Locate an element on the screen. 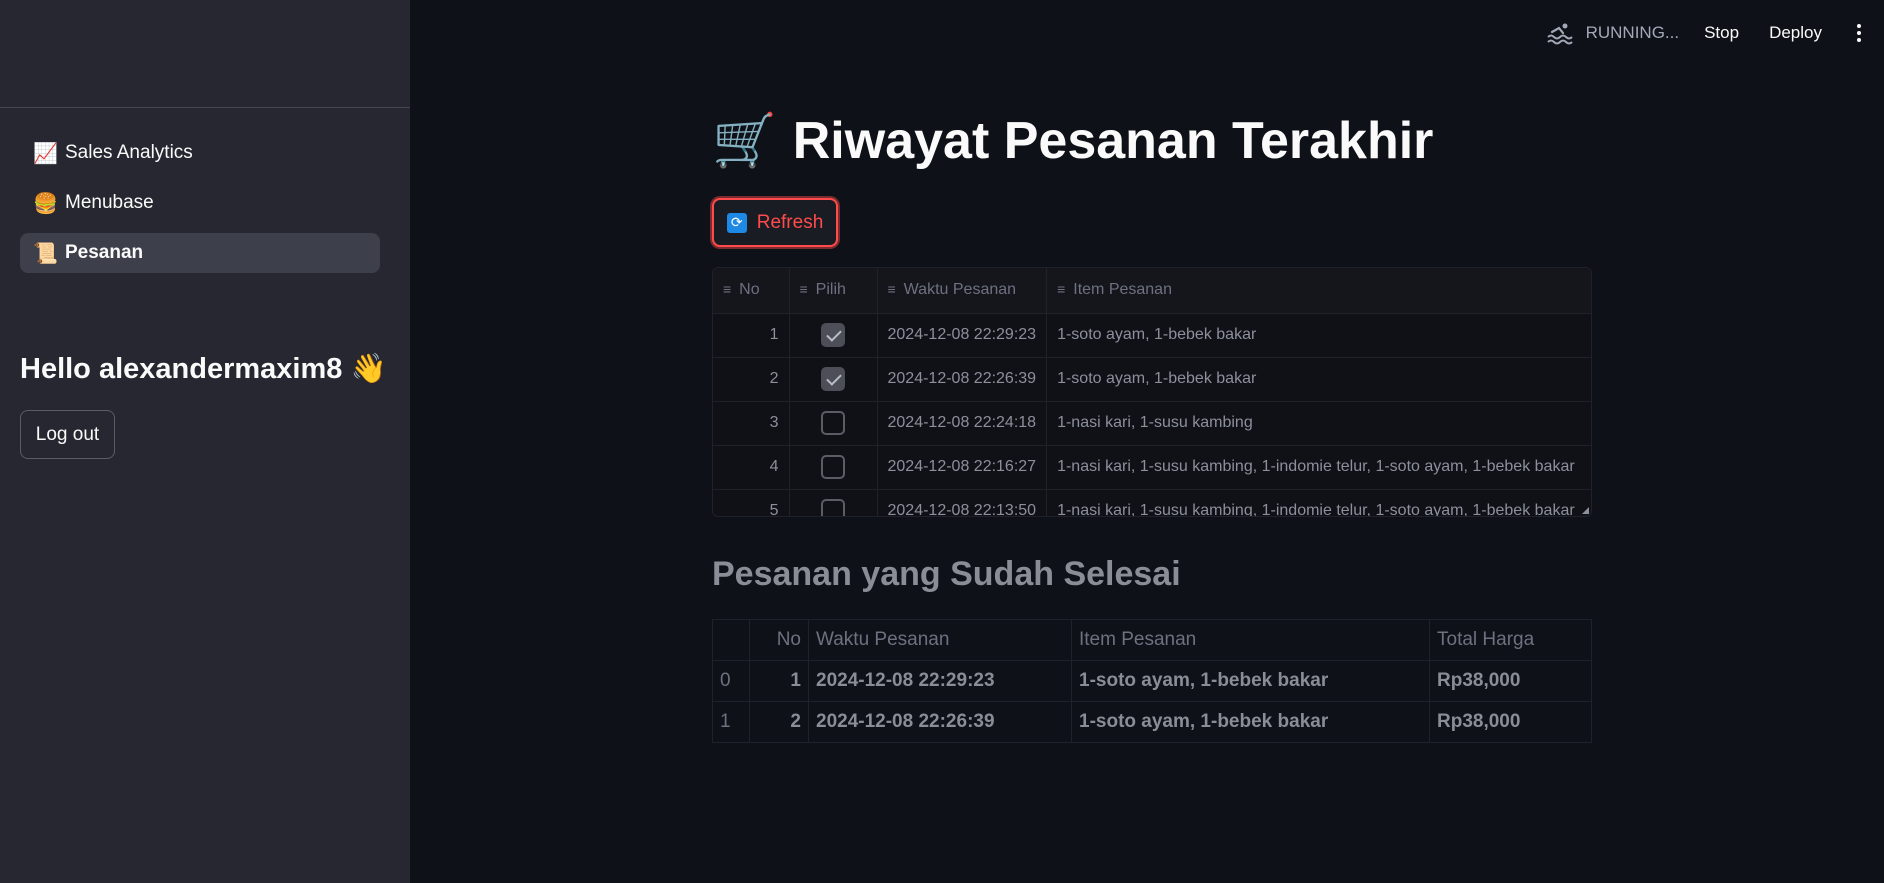 This screenshot has width=1884, height=883. sidebar-item-label: Menubase is located at coordinates (109, 202).